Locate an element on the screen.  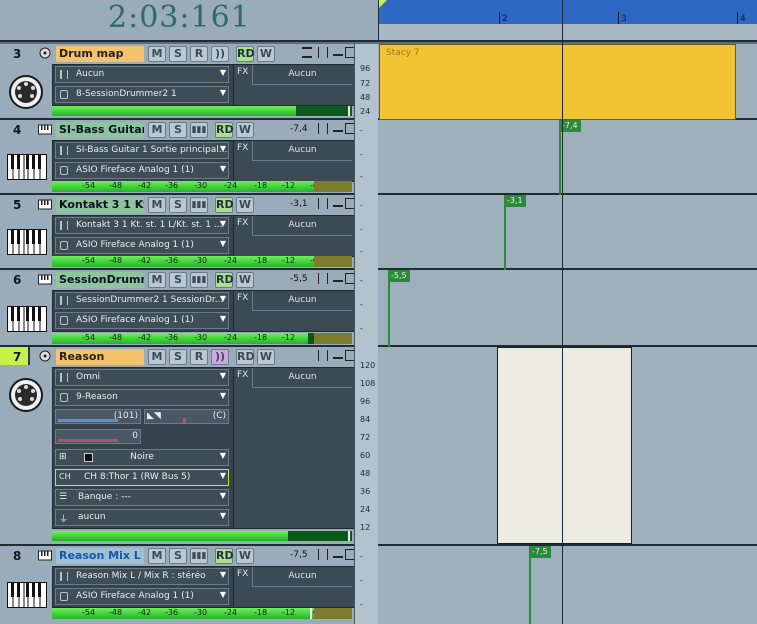
patch-select: ⏚ aucun ▼ is located at coordinates (142, 517).